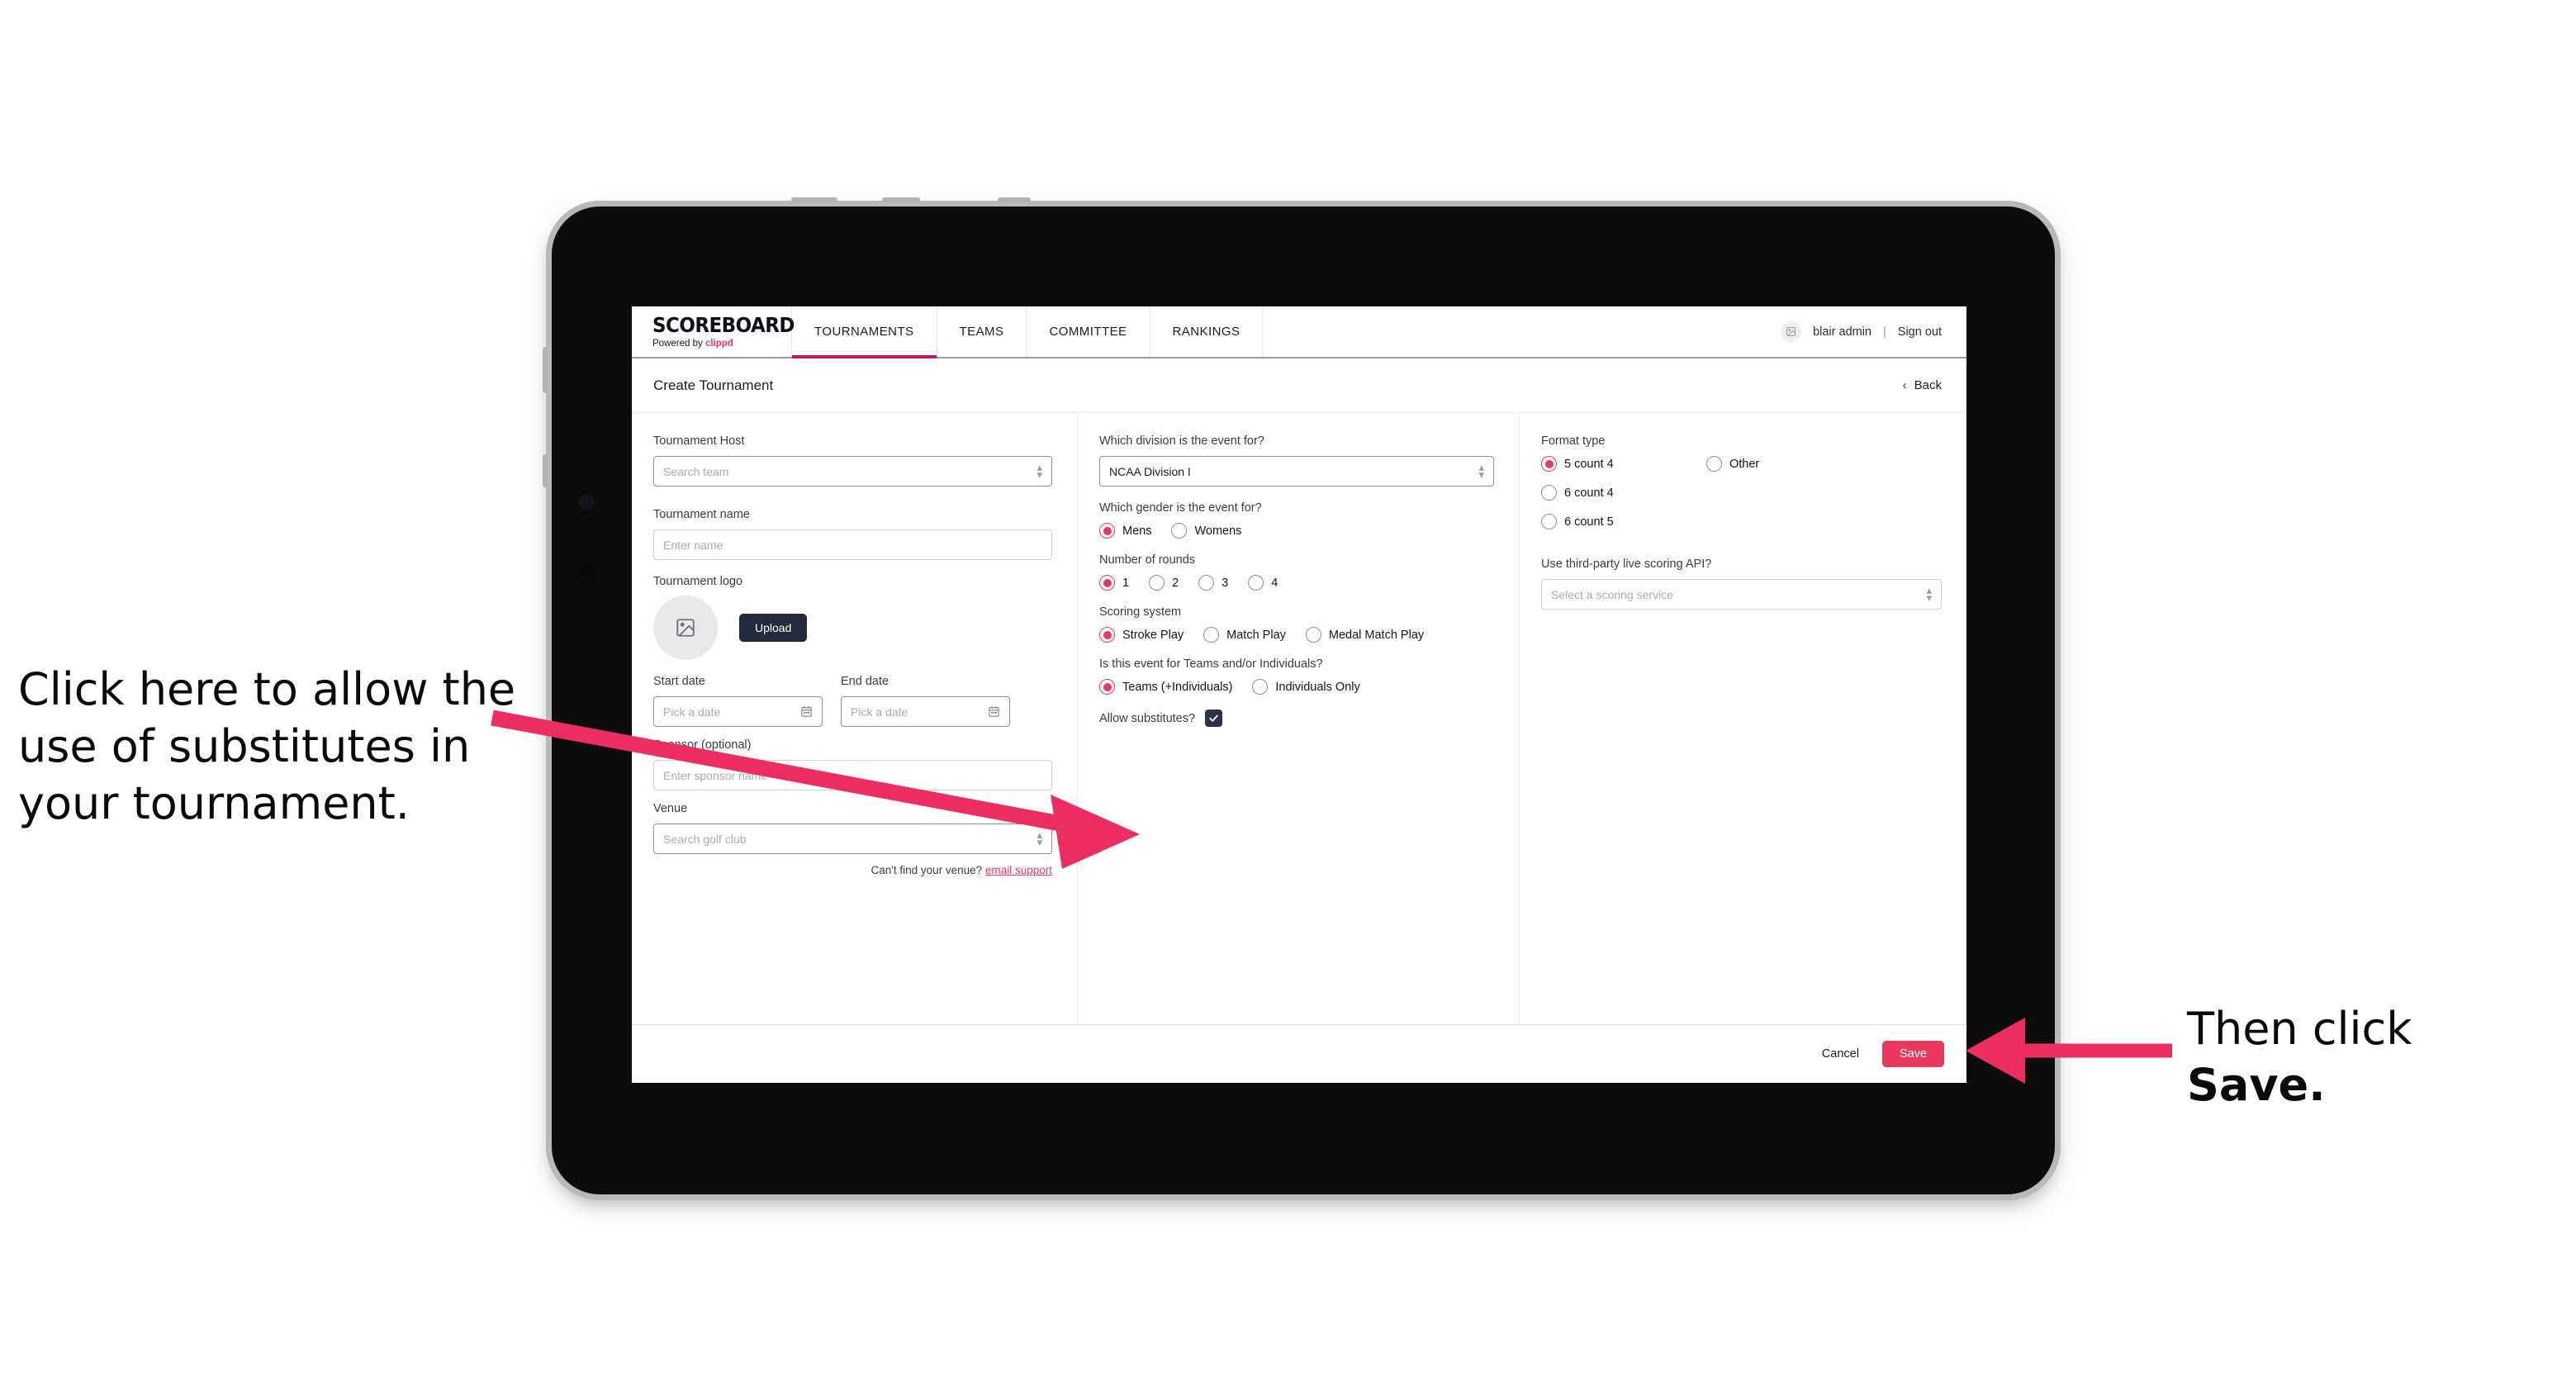  What do you see at coordinates (1165, 687) in the screenshot?
I see `radio-teams-individuals: Teams (+Individuals)` at bounding box center [1165, 687].